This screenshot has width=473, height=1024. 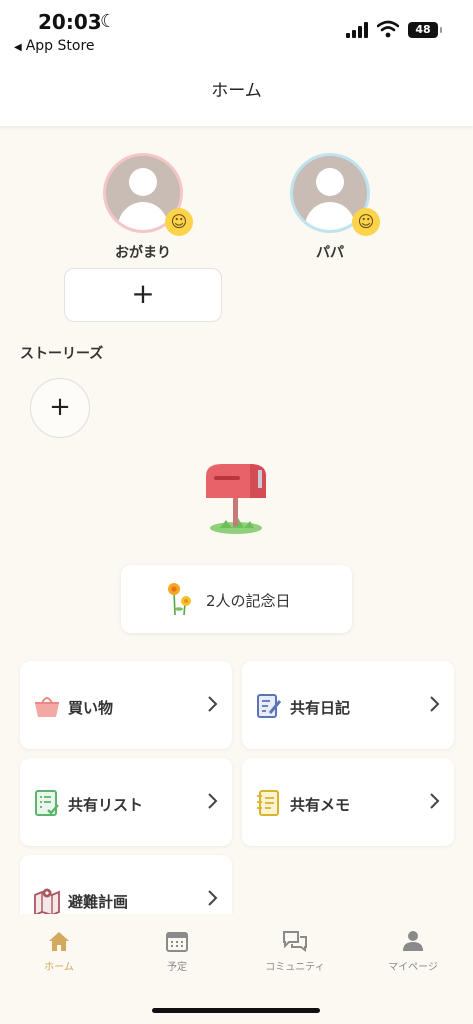 I want to click on menu-label: 避難計画, so click(x=98, y=902).